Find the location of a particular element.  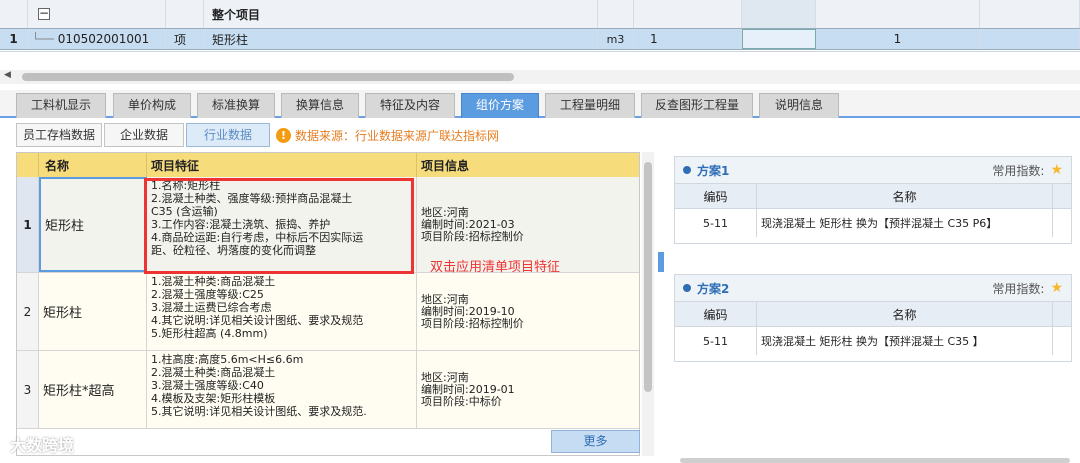

tab-standard-conversion: 标准换算 is located at coordinates (236, 105).